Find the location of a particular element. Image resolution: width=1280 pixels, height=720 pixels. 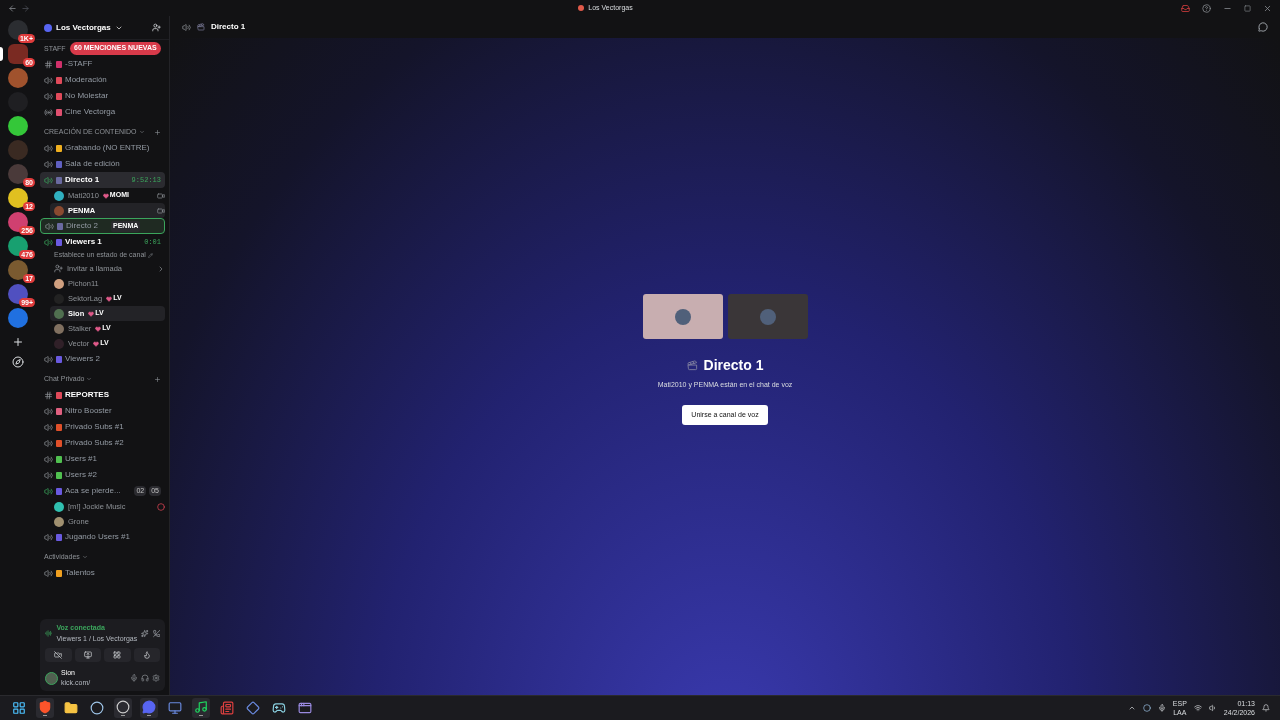

grid-icon is located at coordinates (117, 655).